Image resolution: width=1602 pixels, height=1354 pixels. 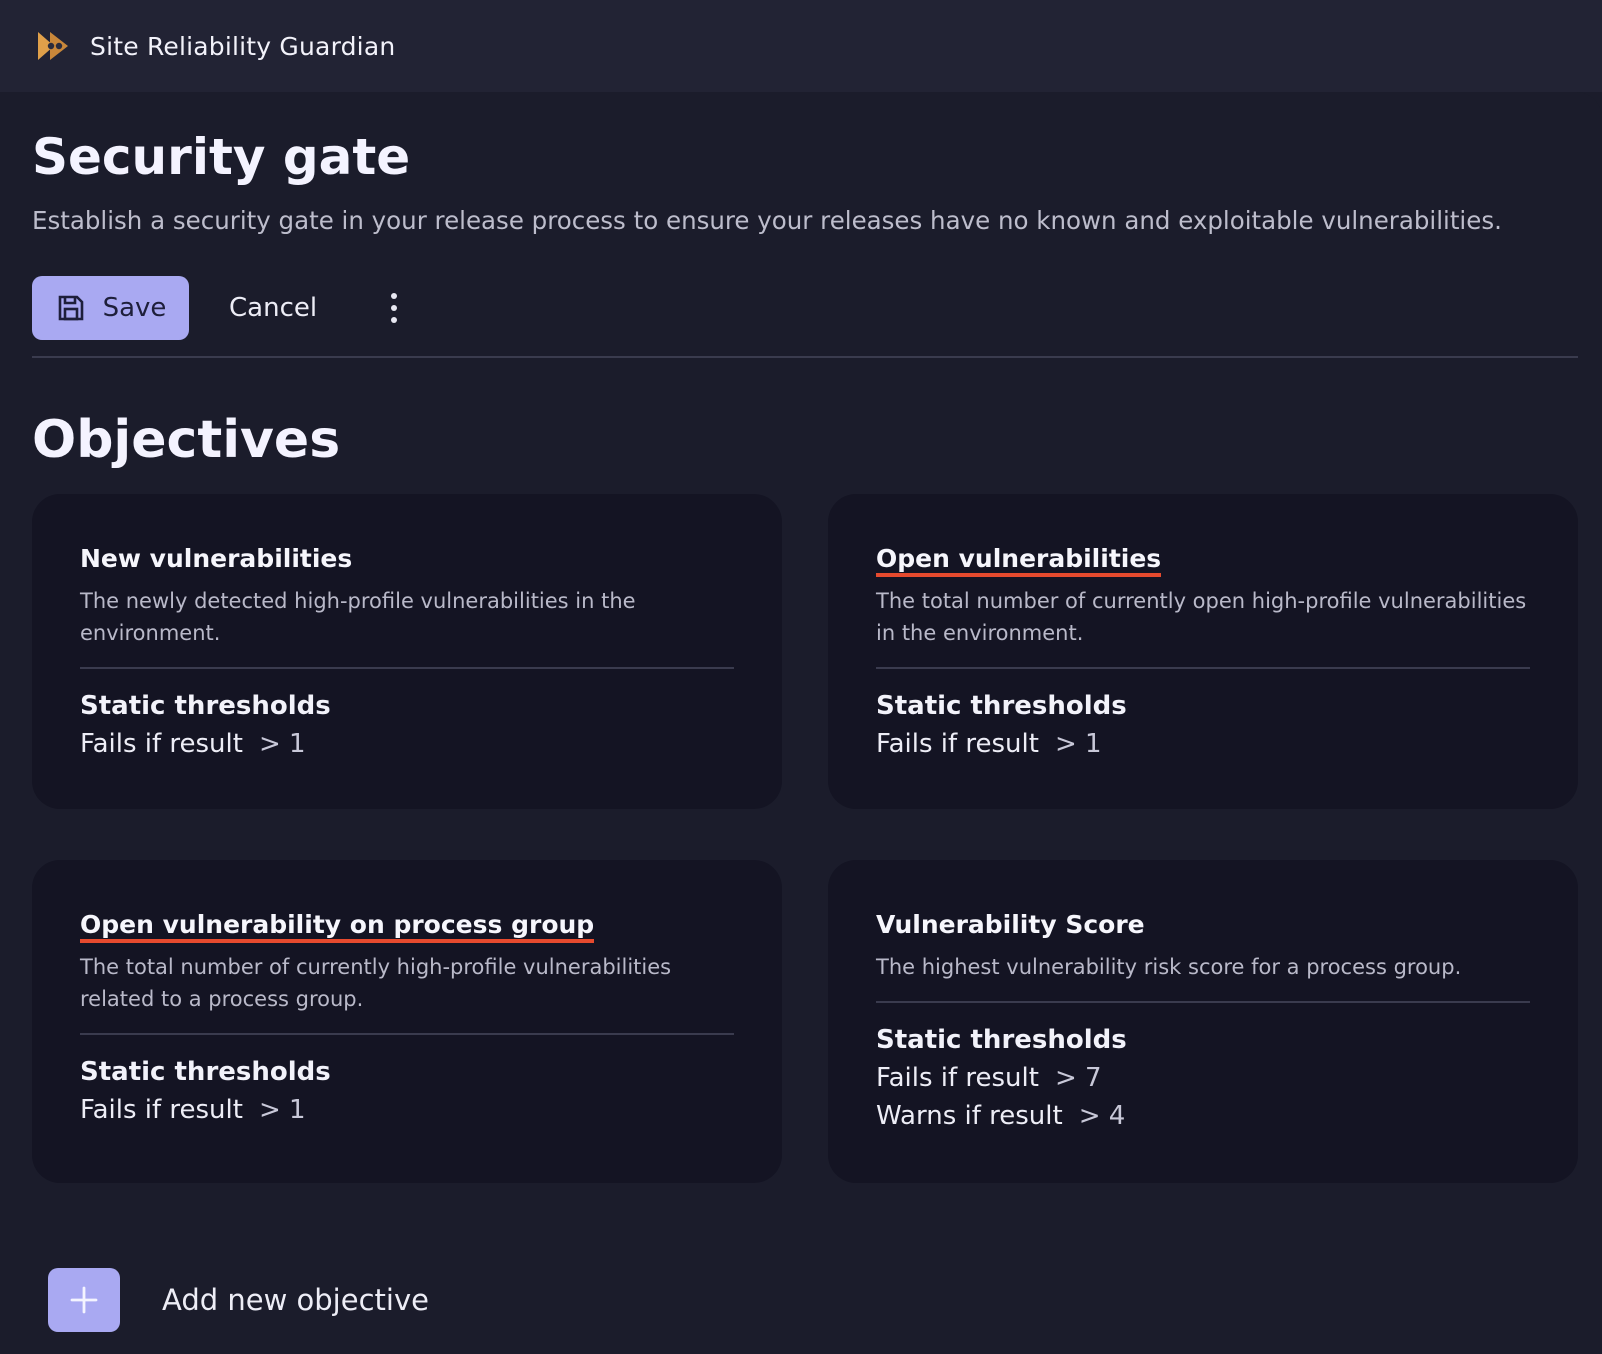 What do you see at coordinates (1203, 1116) in the screenshot?
I see `warn-threshold: Warns if result > 4` at bounding box center [1203, 1116].